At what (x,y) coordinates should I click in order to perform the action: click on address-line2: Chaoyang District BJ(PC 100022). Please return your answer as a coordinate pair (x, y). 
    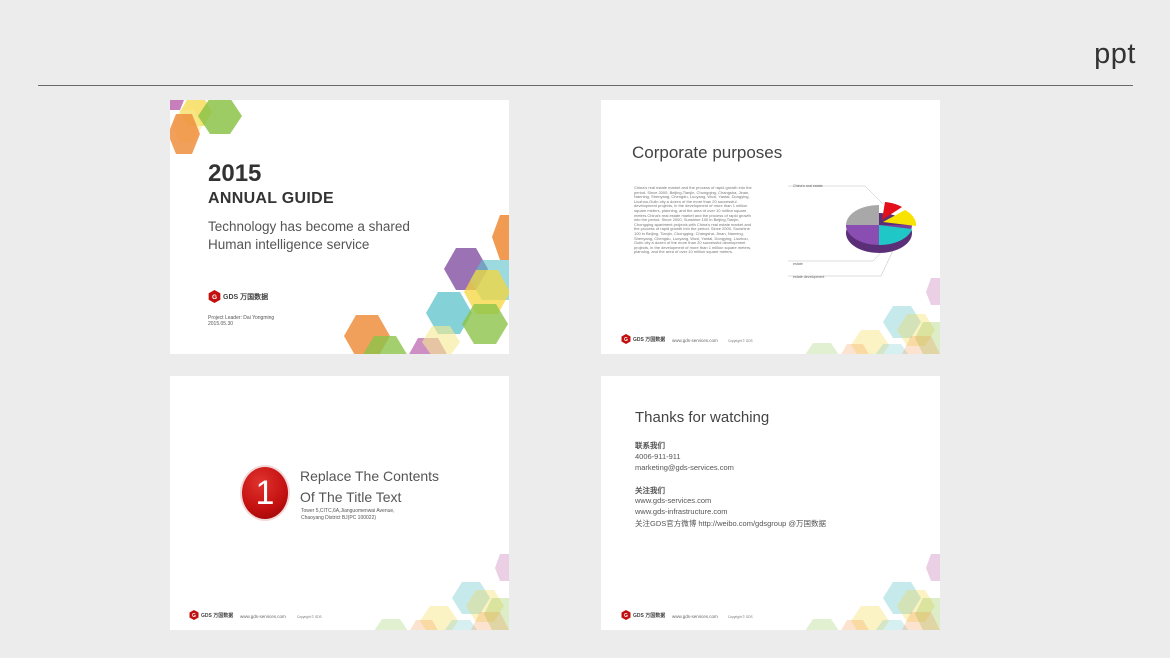
    Looking at the image, I should click on (339, 518).